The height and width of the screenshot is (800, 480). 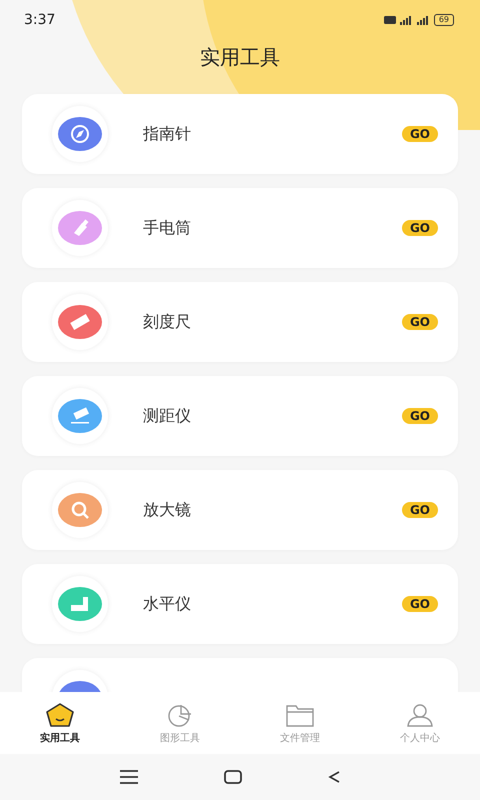 I want to click on home-icon, so click(x=233, y=777).